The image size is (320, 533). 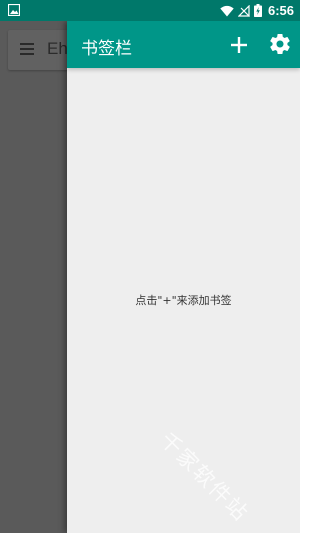 What do you see at coordinates (183, 44) in the screenshot?
I see `drawer-toolbar: 书签栏` at bounding box center [183, 44].